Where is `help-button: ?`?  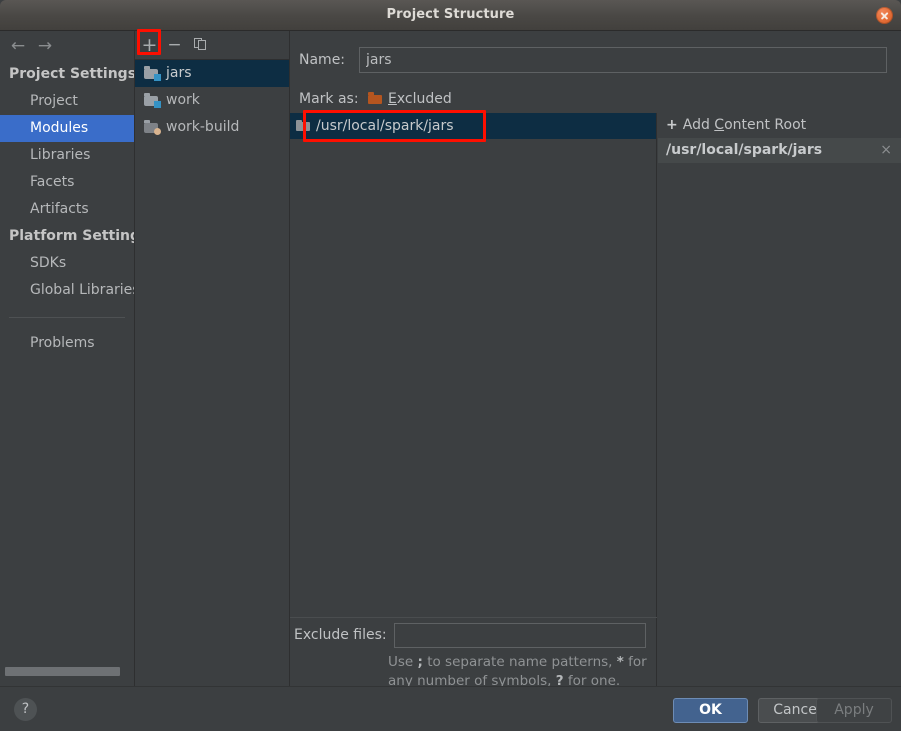 help-button: ? is located at coordinates (25, 709).